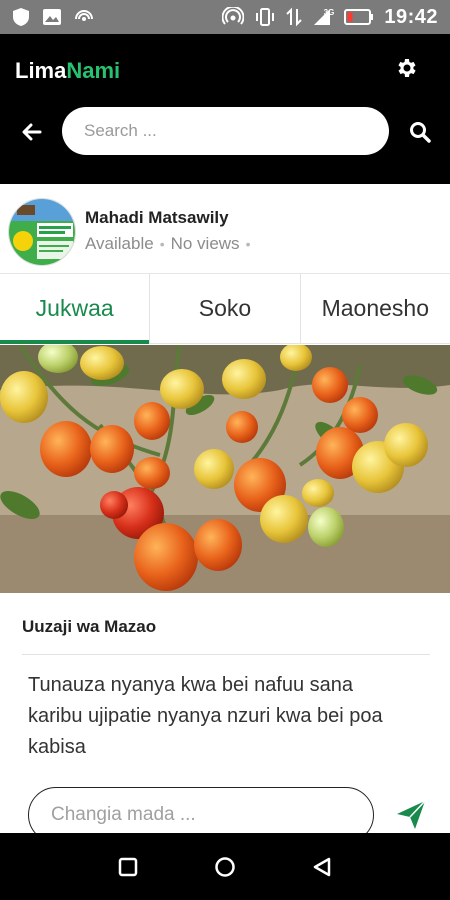  What do you see at coordinates (225, 229) in the screenshot?
I see `profile-row: Mahadi Matsawily Available • No views •` at bounding box center [225, 229].